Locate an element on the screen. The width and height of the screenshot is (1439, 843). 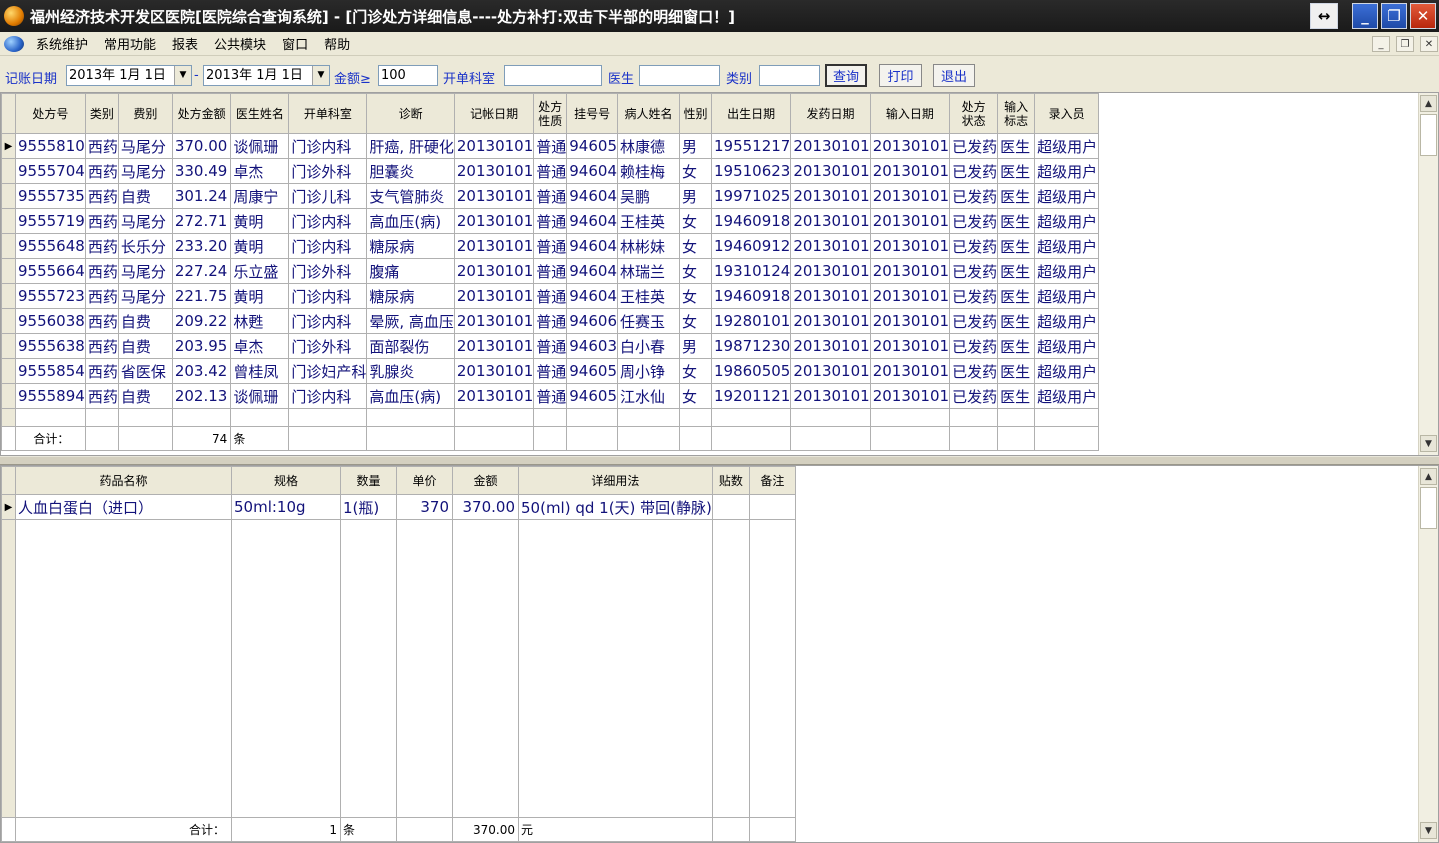
table-cell: 19510623 is located at coordinates (751, 171).